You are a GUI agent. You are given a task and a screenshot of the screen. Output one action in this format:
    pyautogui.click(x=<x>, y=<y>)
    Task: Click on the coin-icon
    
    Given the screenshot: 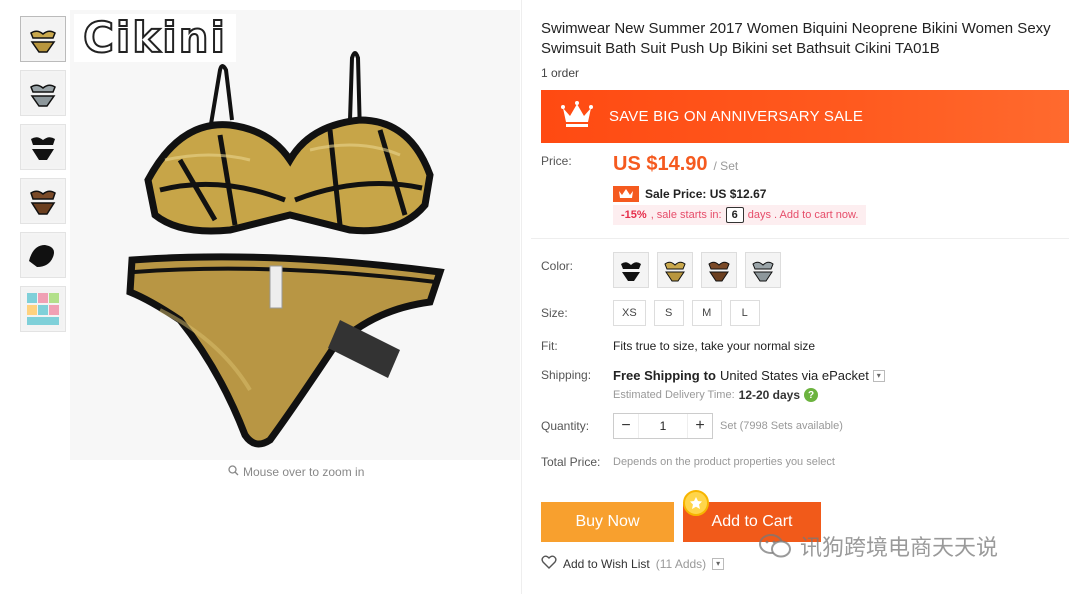 What is the action you would take?
    pyautogui.click(x=696, y=503)
    